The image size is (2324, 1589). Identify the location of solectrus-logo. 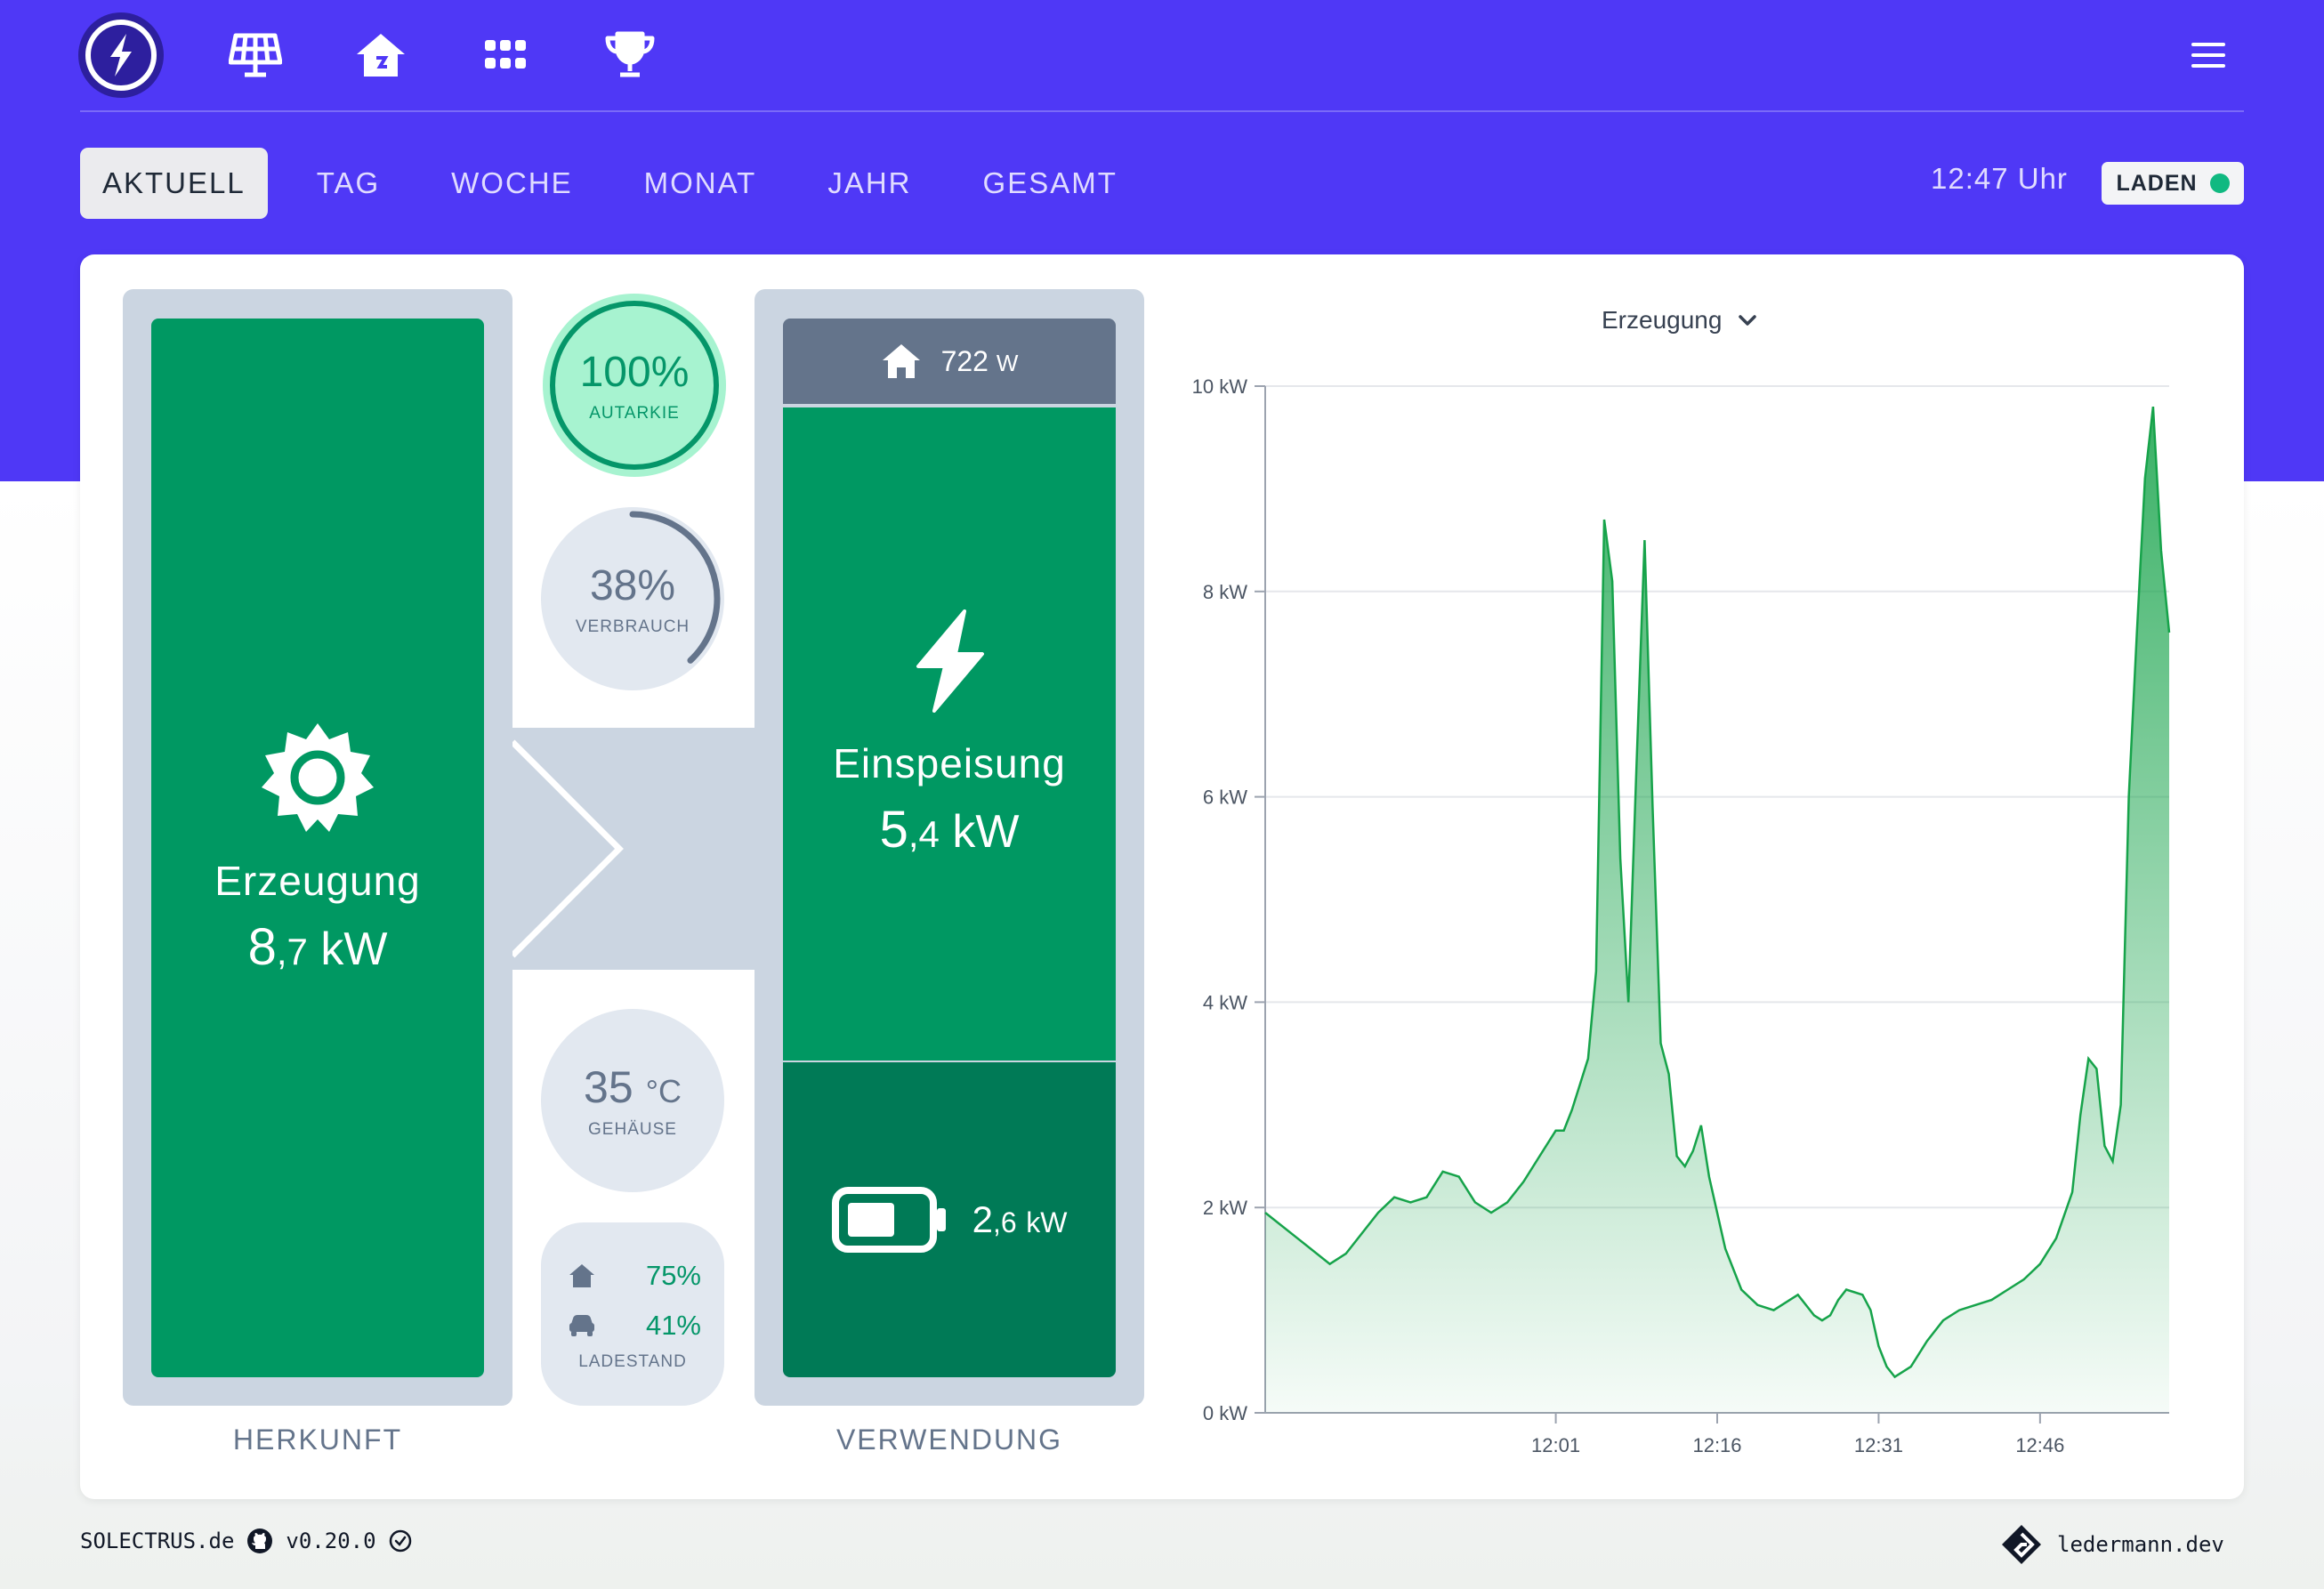
(121, 55).